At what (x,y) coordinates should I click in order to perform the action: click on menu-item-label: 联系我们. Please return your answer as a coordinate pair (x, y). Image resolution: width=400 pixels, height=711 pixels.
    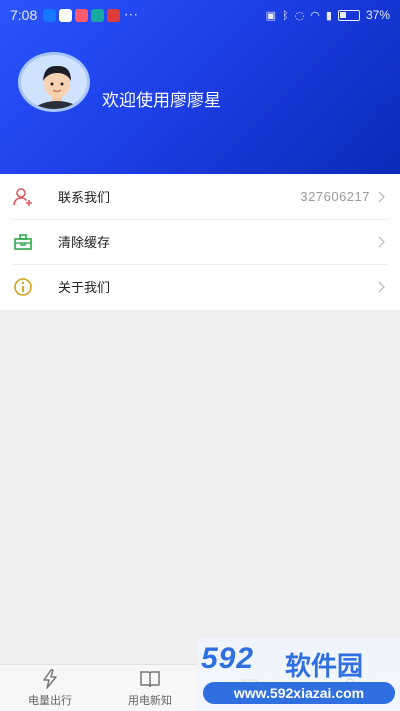
    Looking at the image, I should click on (84, 198).